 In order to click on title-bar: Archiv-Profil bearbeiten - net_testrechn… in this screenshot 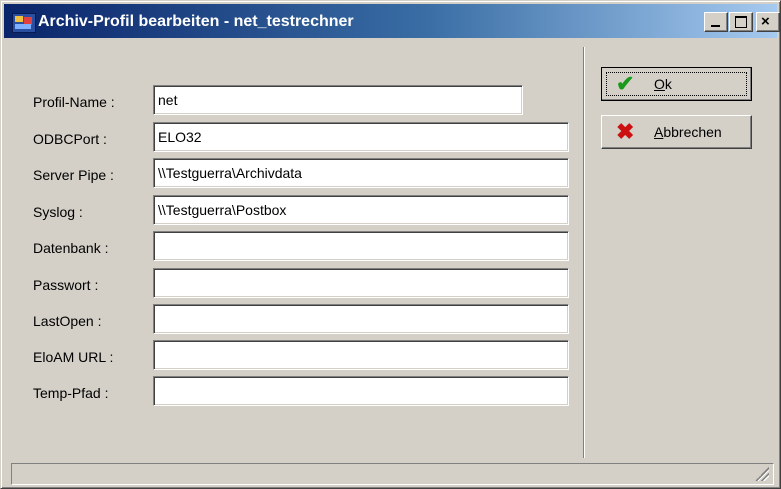, I will do `click(392, 21)`.